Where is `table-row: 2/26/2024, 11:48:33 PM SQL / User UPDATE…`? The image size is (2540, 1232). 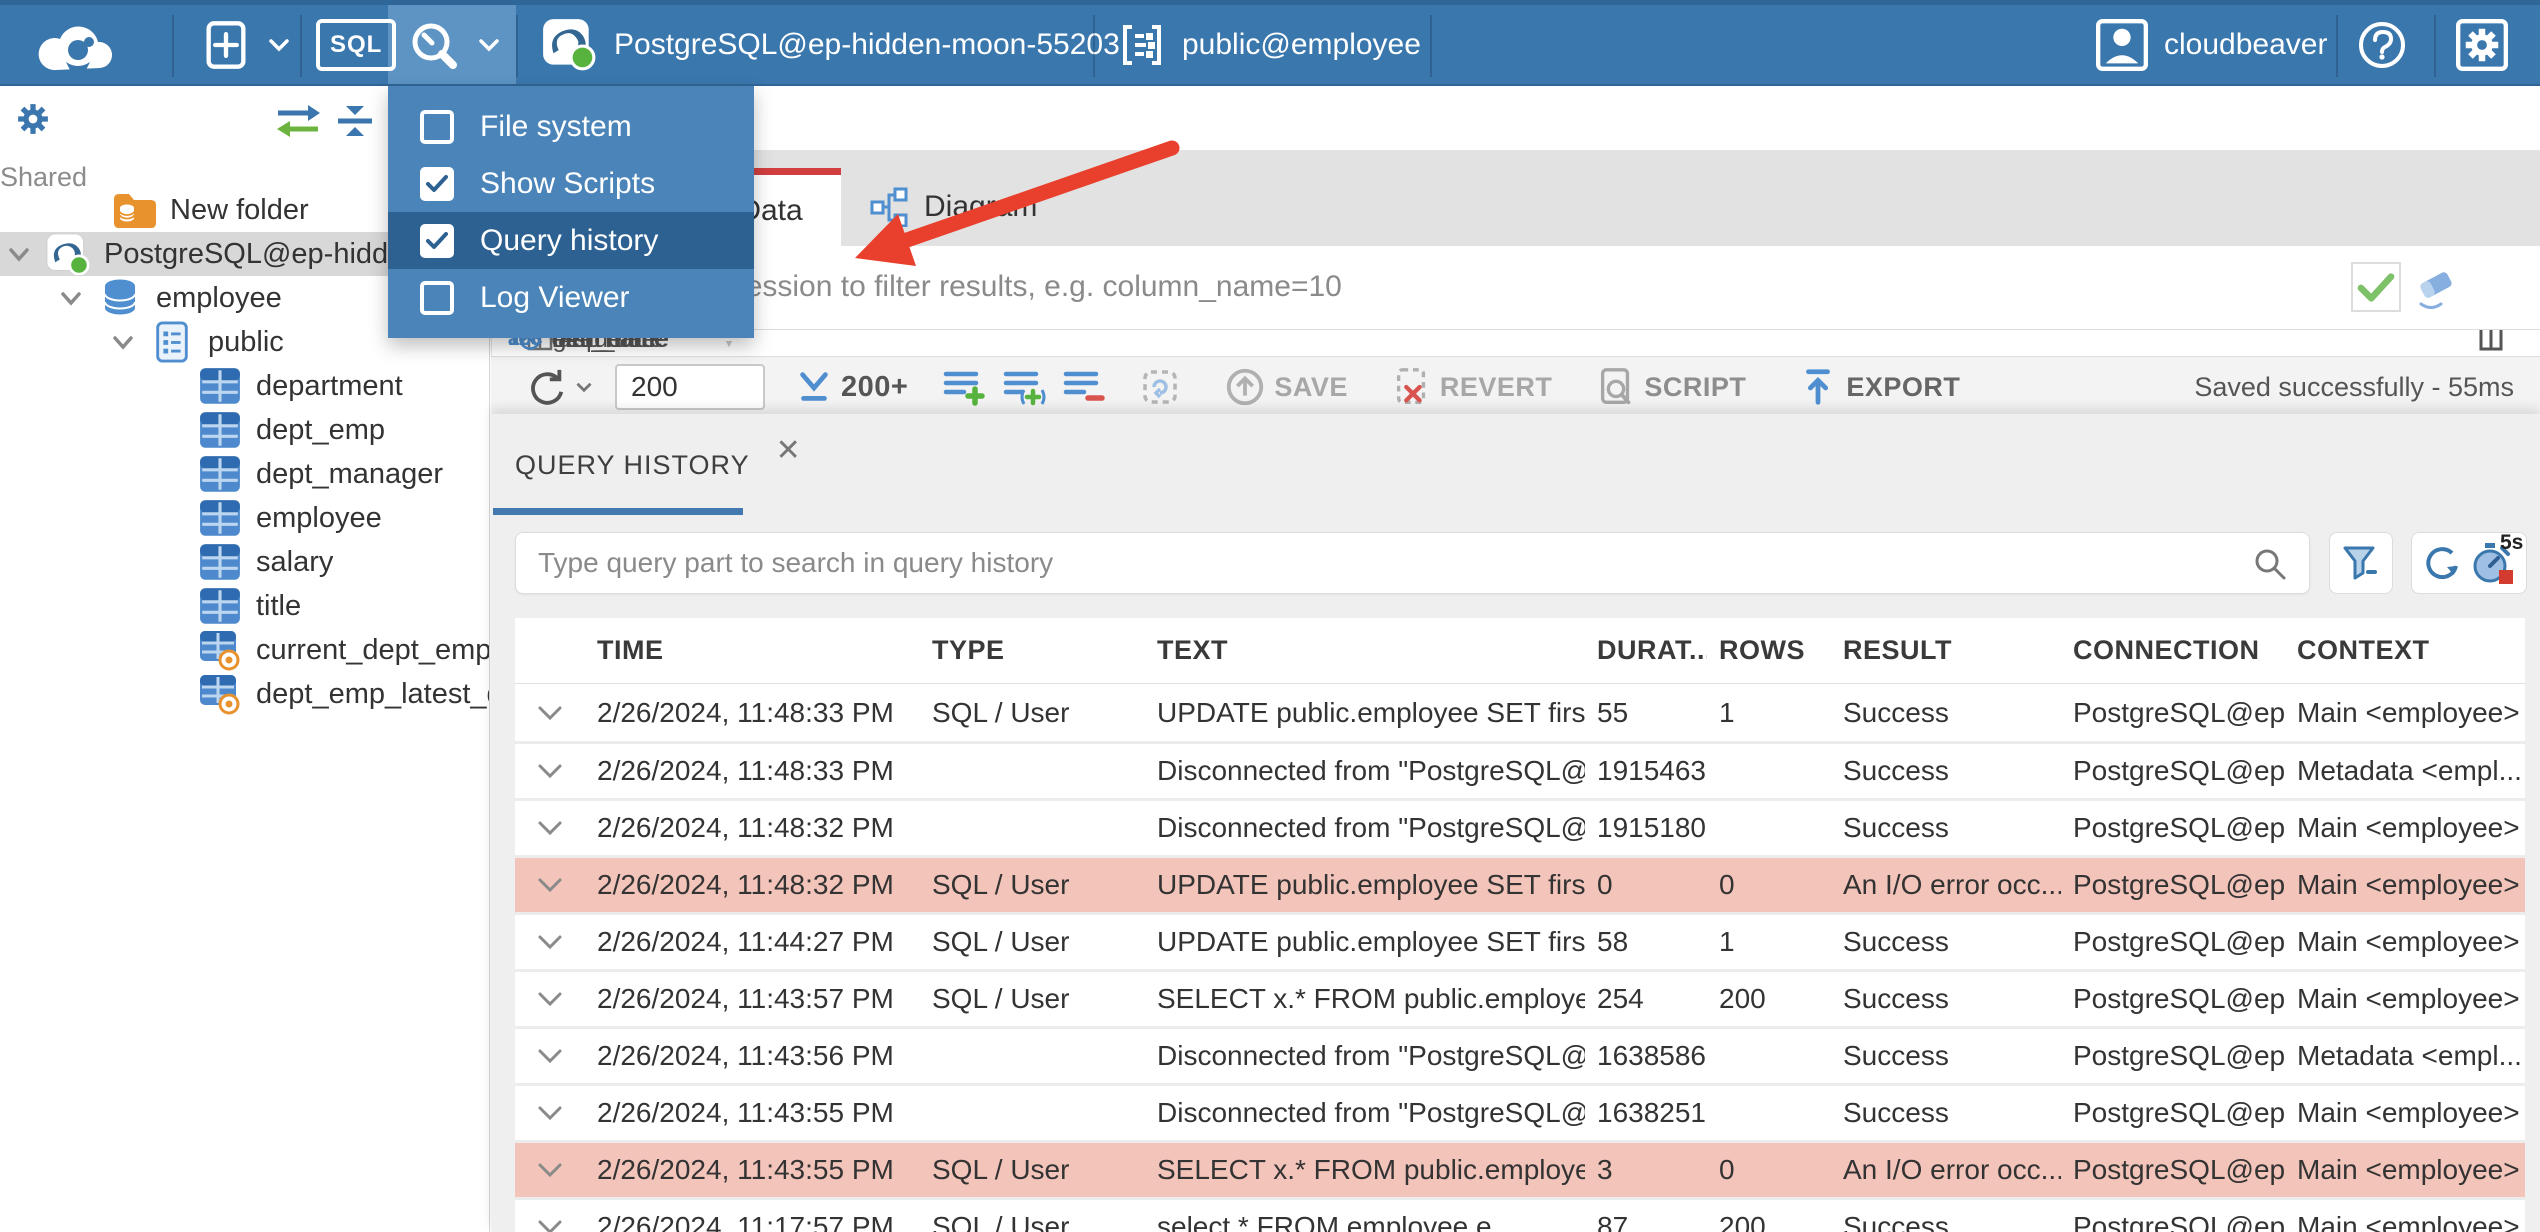 table-row: 2/26/2024, 11:48:33 PM SQL / User UPDATE… is located at coordinates (1520, 712).